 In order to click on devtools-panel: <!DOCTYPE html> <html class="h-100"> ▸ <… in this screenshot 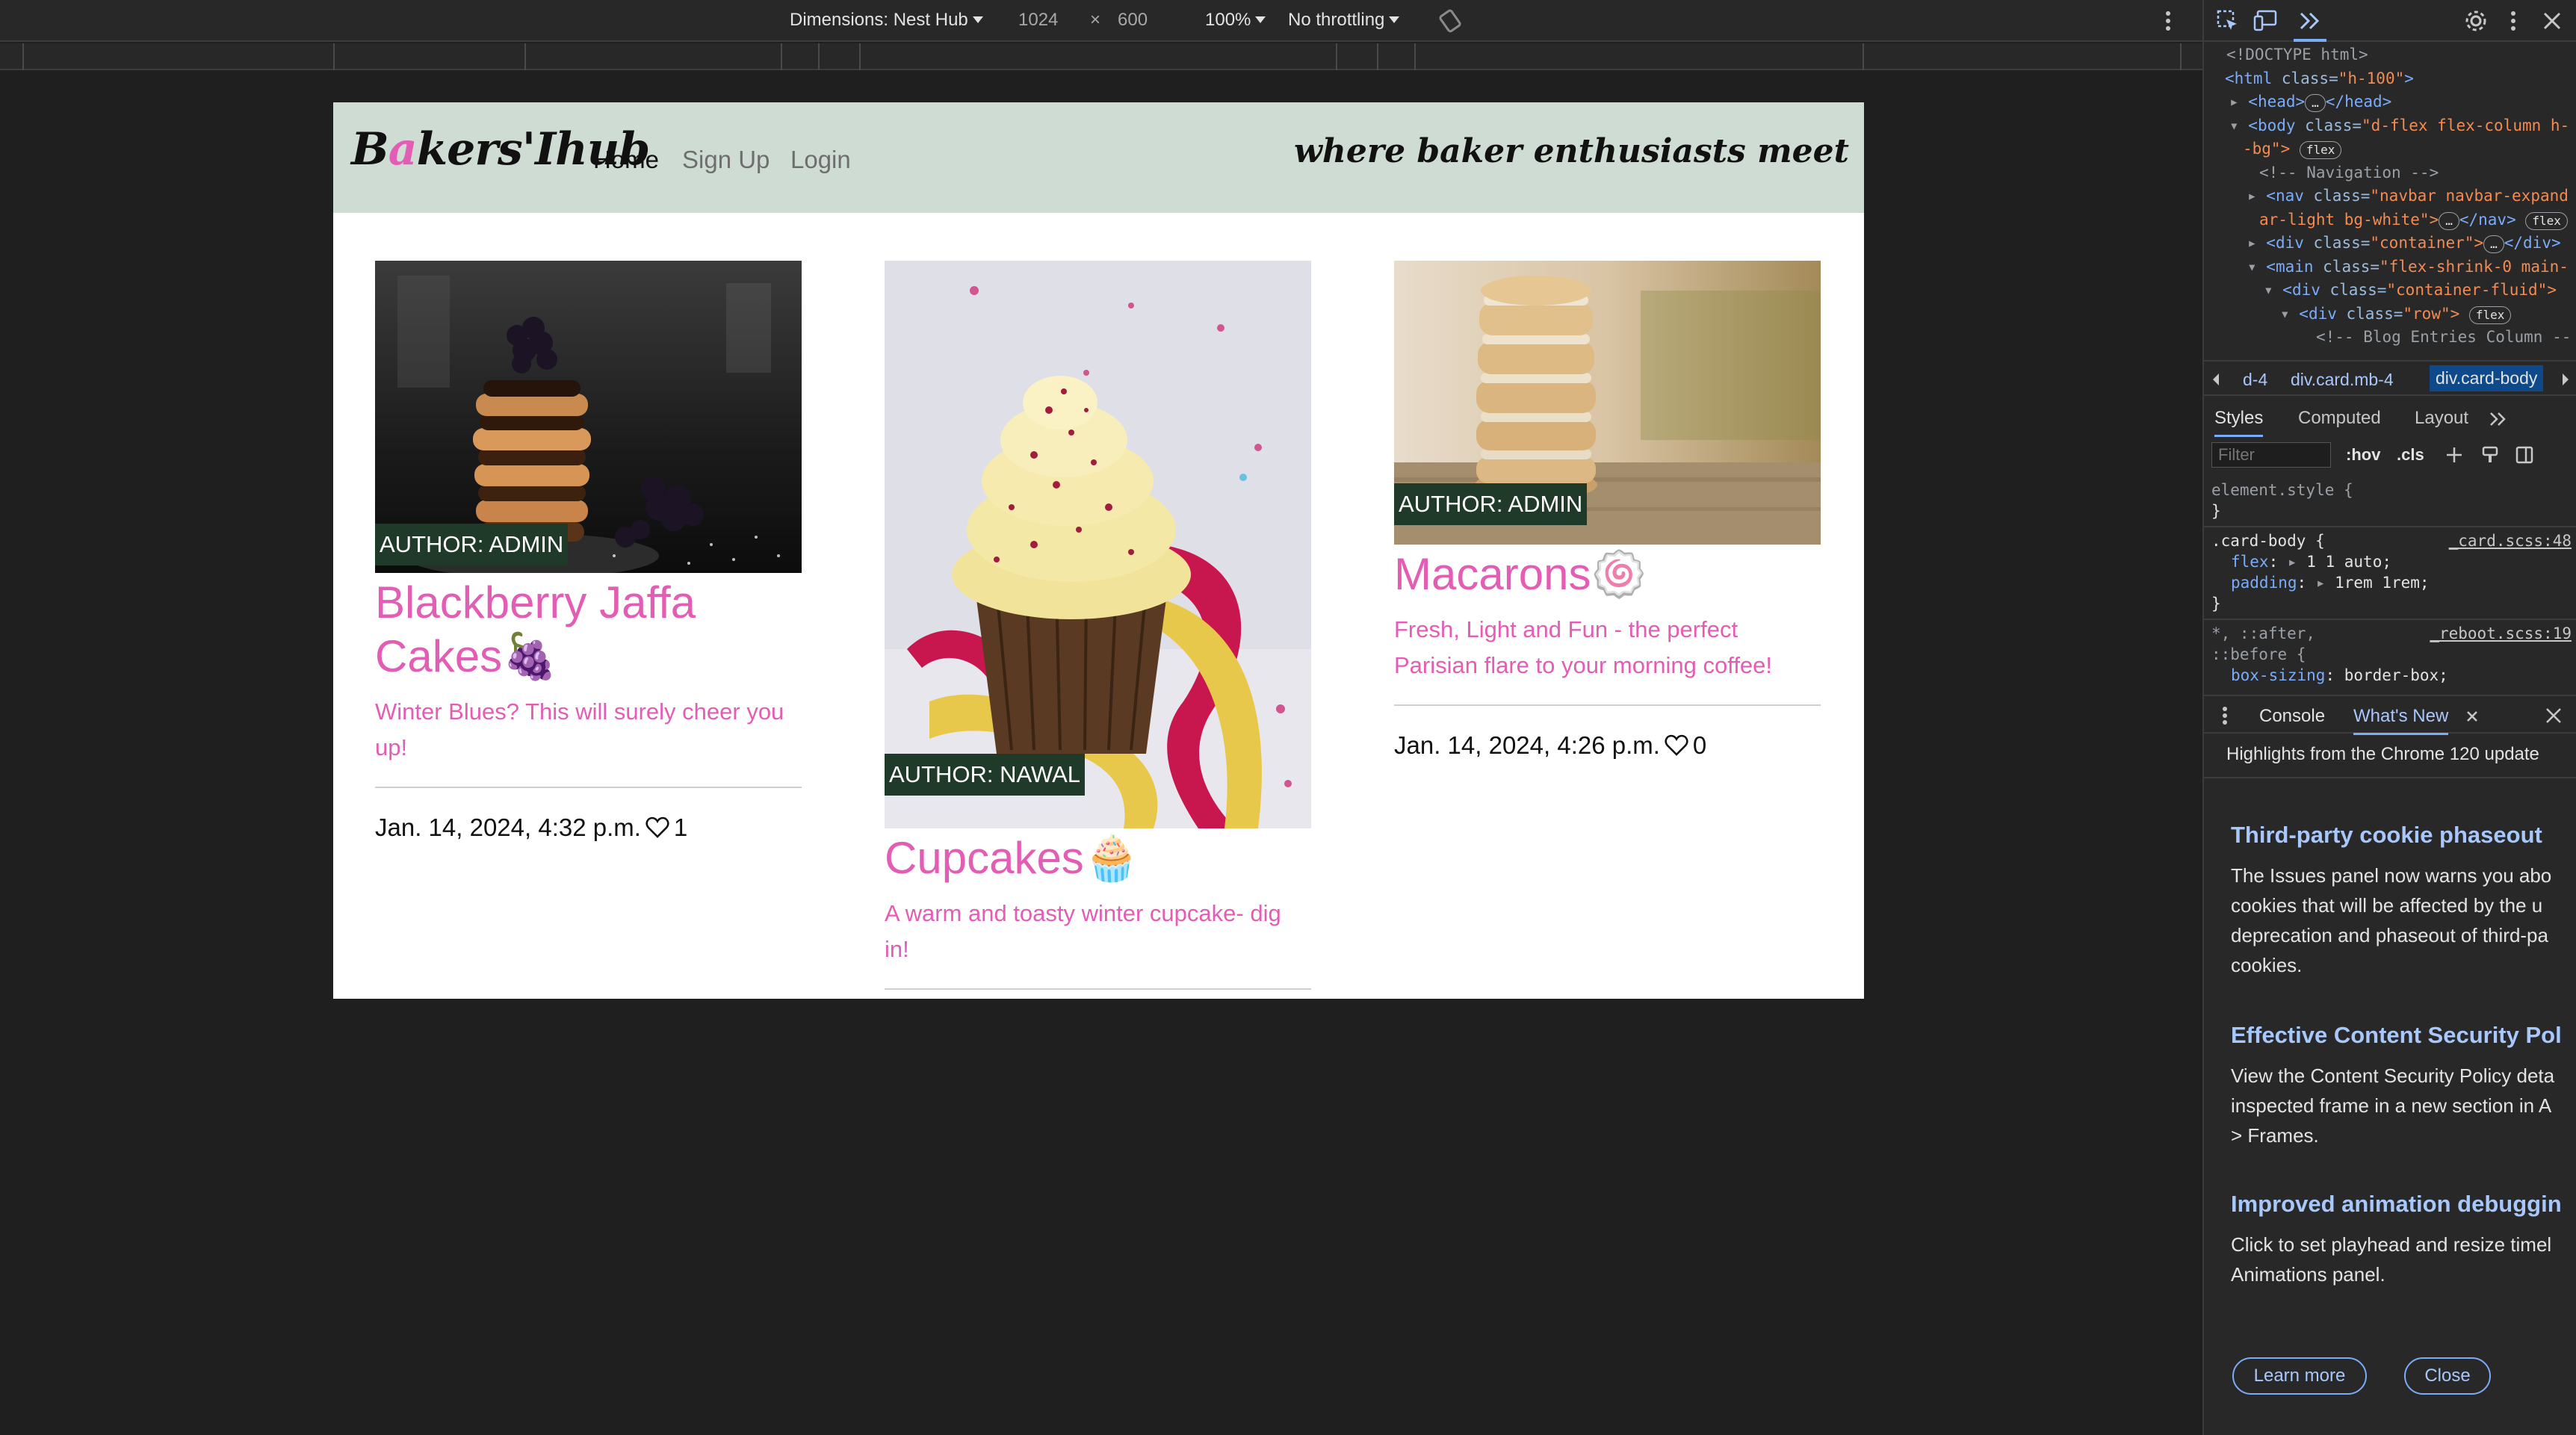, I will do `click(2389, 717)`.